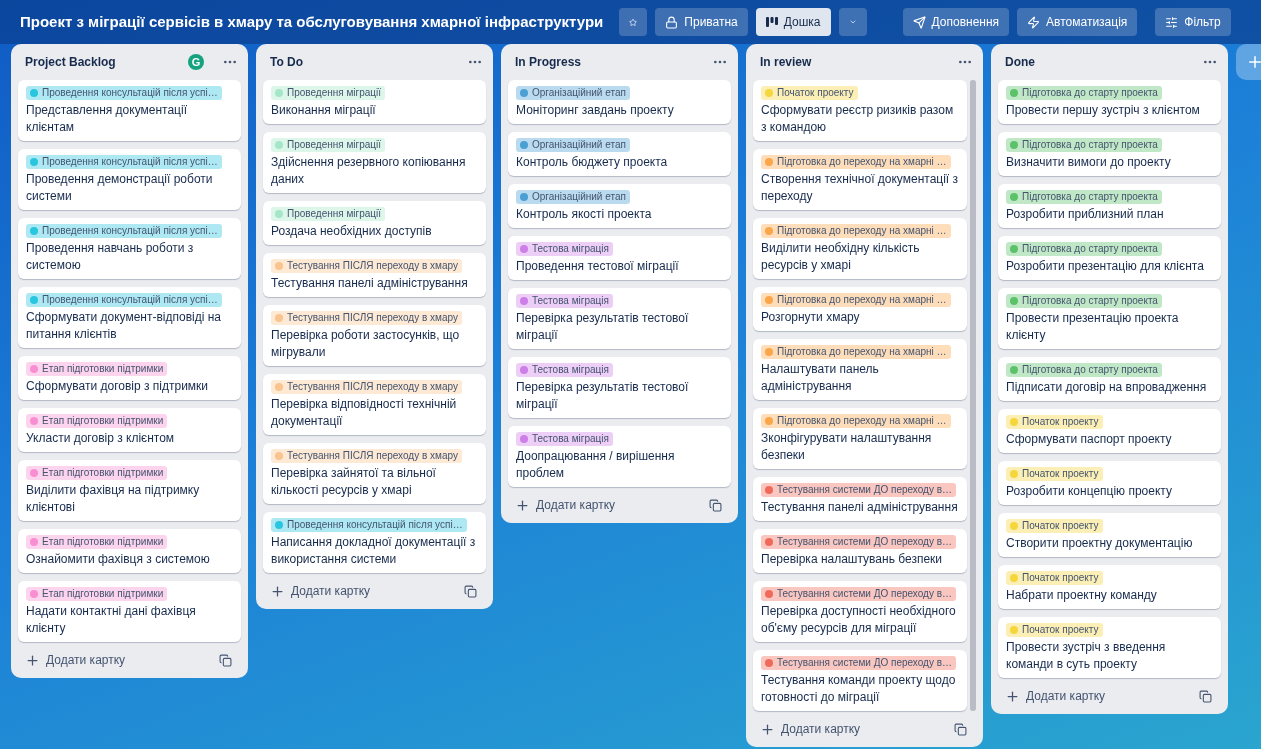 The height and width of the screenshot is (749, 1261). I want to click on card-label: Тестування ПІСЛЯ переходу в хмару, so click(366, 387).